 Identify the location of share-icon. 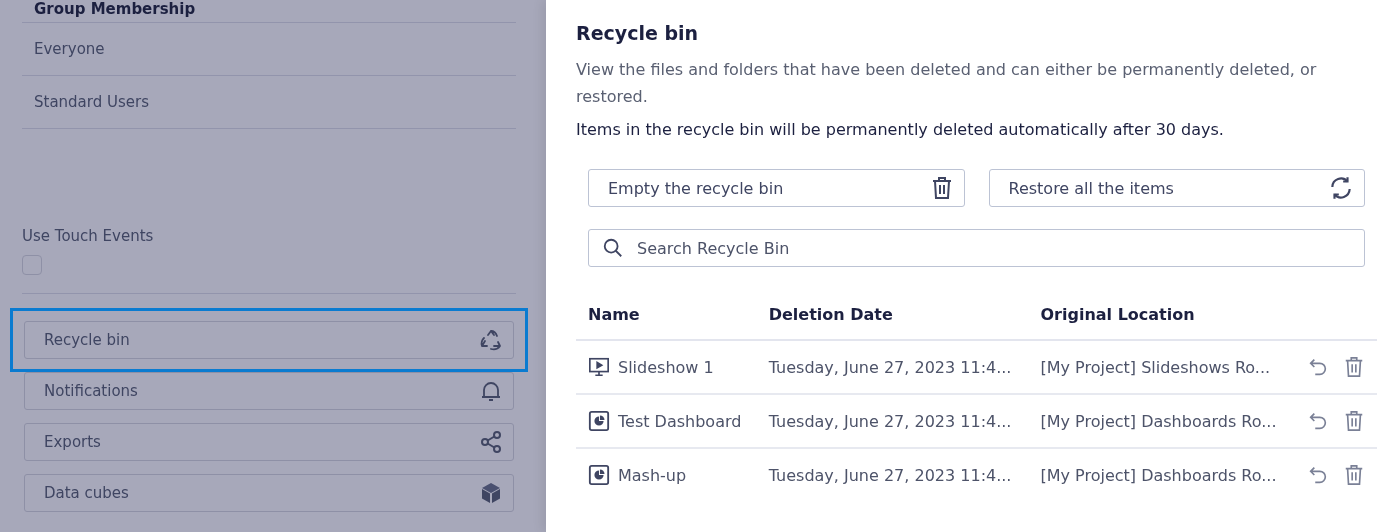
(491, 442).